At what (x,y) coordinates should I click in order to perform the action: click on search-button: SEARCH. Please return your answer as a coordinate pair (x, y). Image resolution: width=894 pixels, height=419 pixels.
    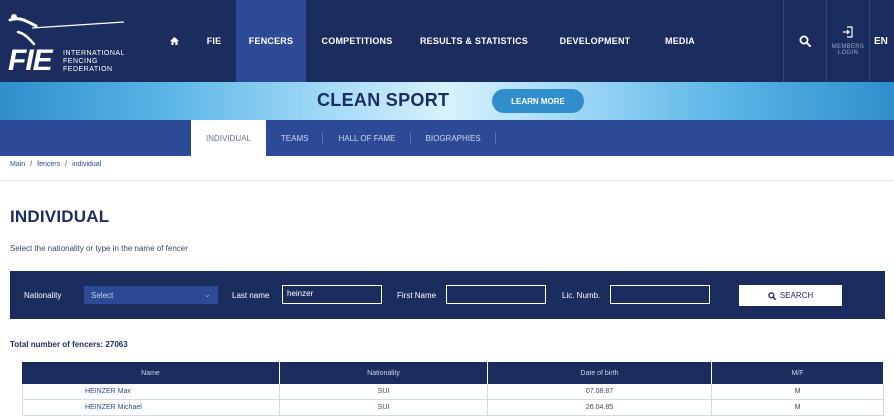
    Looking at the image, I should click on (790, 295).